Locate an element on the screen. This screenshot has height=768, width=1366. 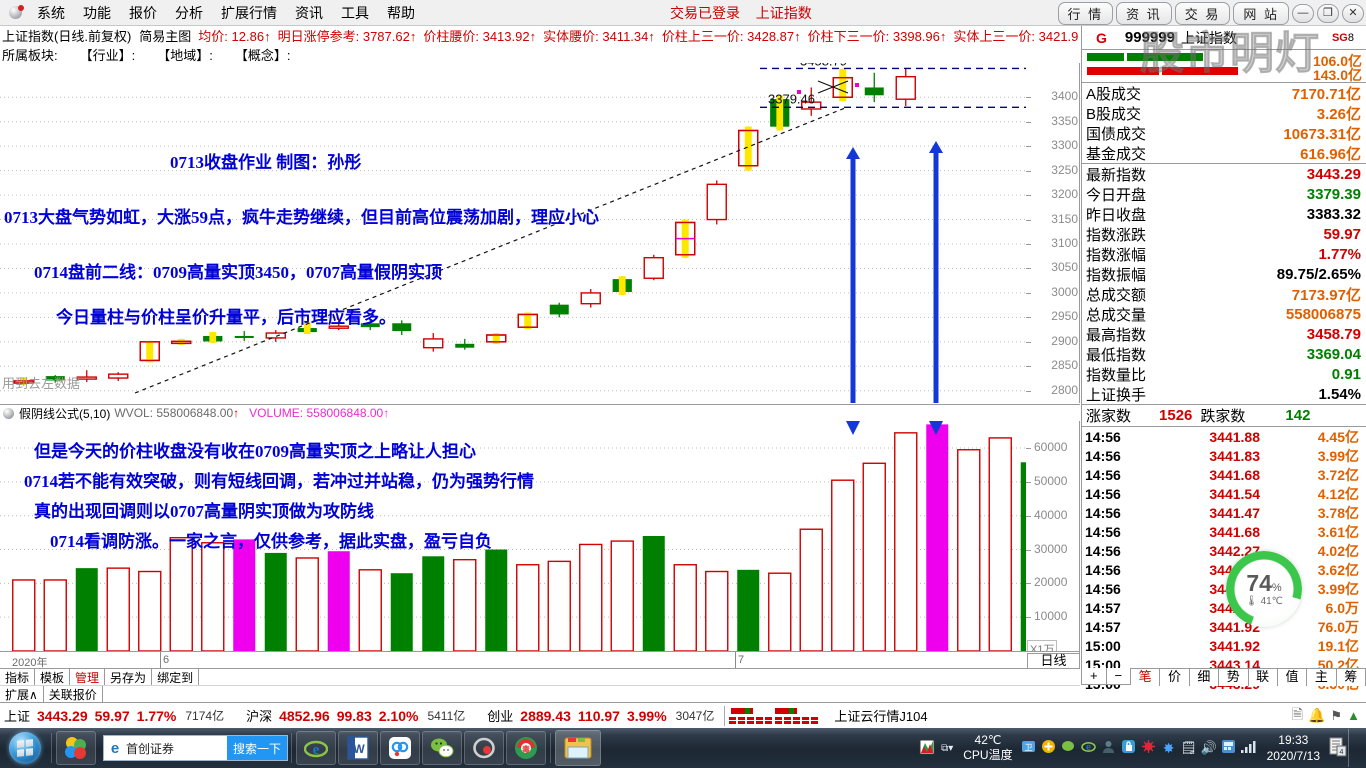
price-axis-label: 3250 is located at coordinates (1064, 169).